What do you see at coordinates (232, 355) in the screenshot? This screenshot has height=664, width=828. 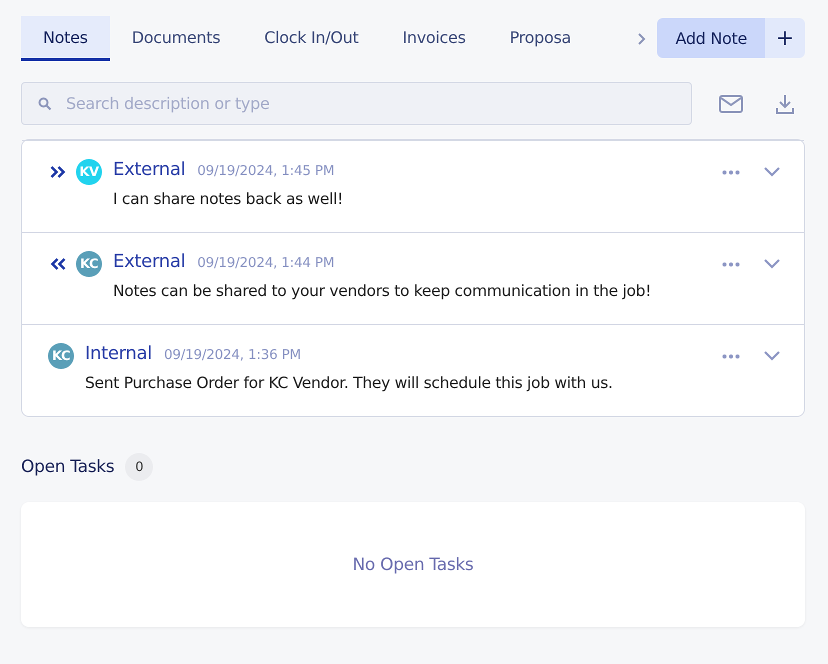 I see `note-timestamp: 09/19/2024, 1:36 PM` at bounding box center [232, 355].